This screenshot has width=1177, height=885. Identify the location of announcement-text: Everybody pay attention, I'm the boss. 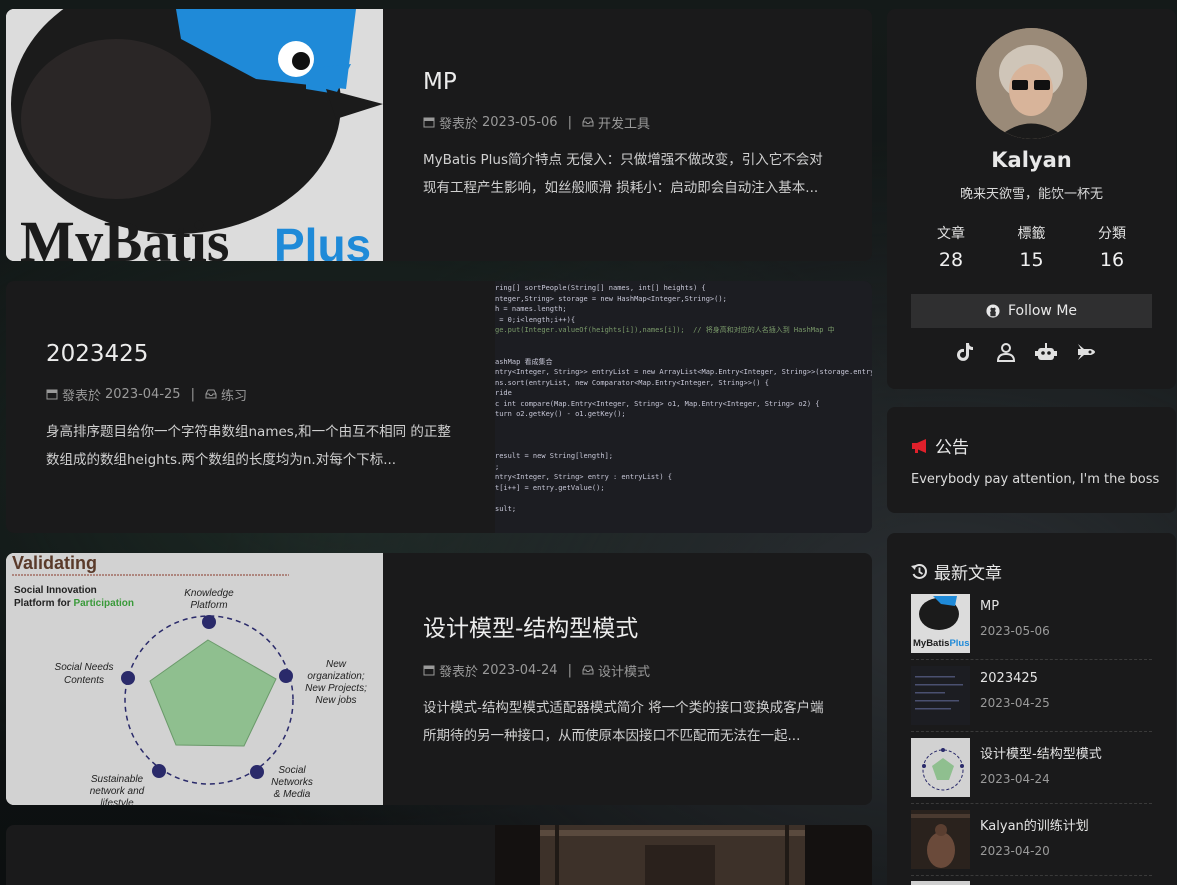
(1035, 479).